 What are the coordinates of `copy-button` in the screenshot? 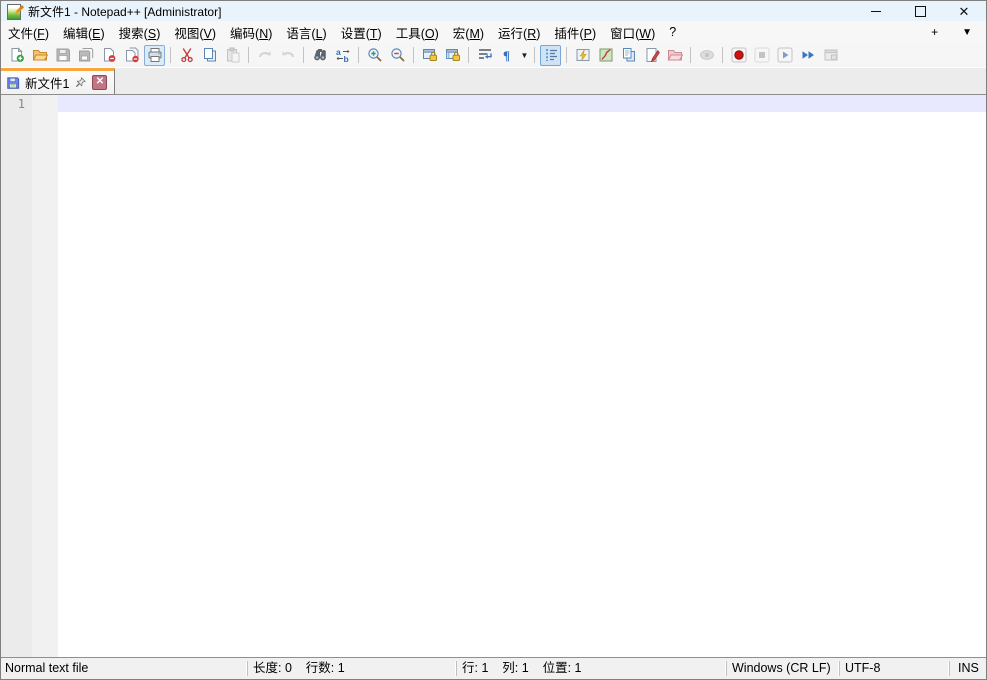 It's located at (209, 55).